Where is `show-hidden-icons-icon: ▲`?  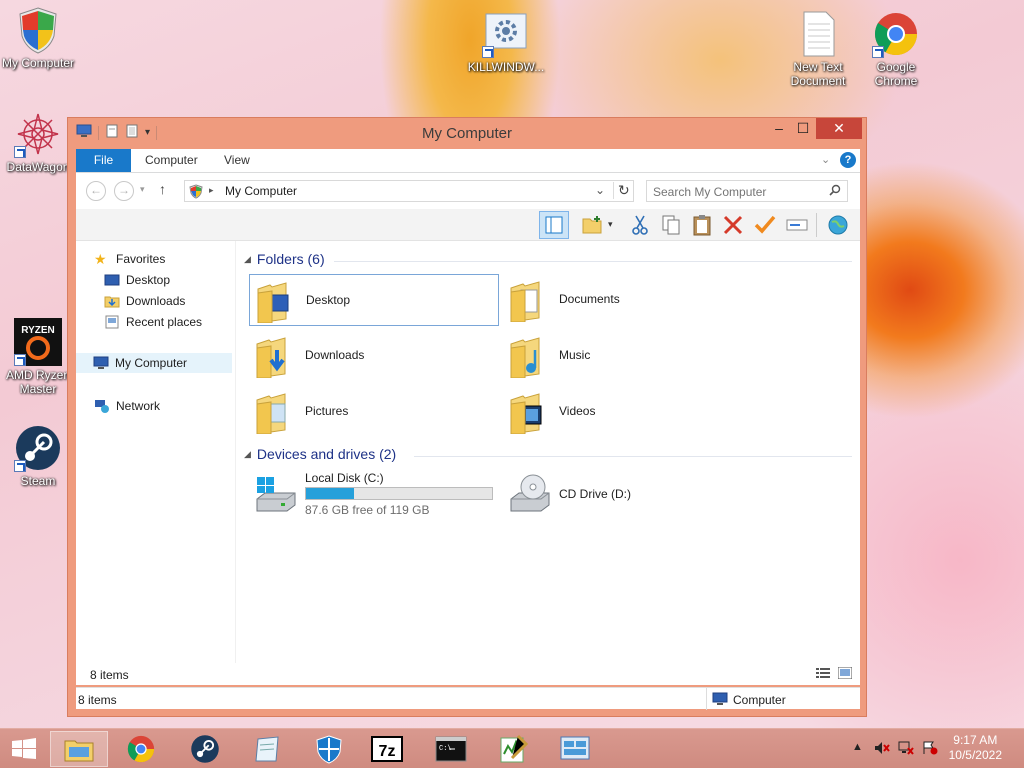 show-hidden-icons-icon: ▲ is located at coordinates (857, 747).